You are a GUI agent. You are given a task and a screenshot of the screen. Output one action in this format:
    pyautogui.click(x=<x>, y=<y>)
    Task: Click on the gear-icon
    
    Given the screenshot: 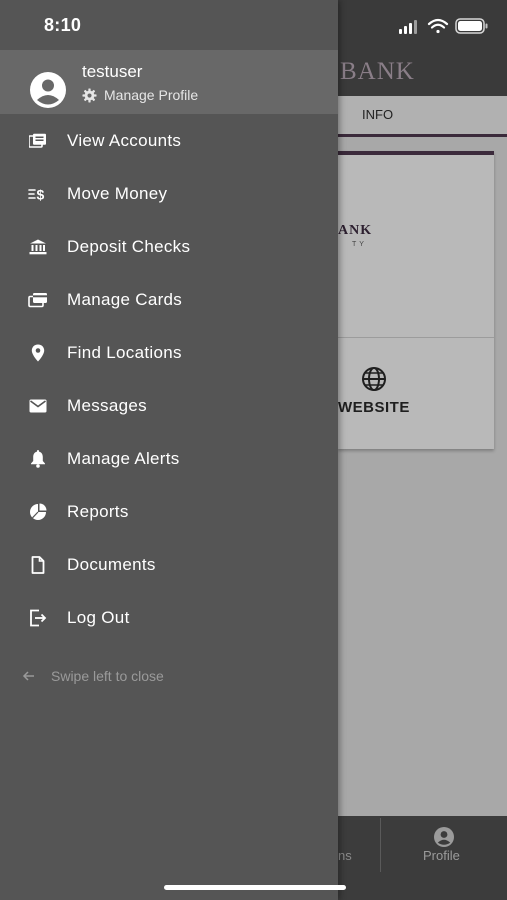 What is the action you would take?
    pyautogui.click(x=89, y=95)
    